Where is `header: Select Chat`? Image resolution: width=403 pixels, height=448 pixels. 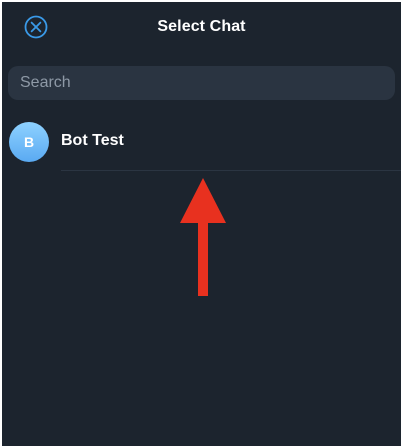 header: Select Chat is located at coordinates (201, 30).